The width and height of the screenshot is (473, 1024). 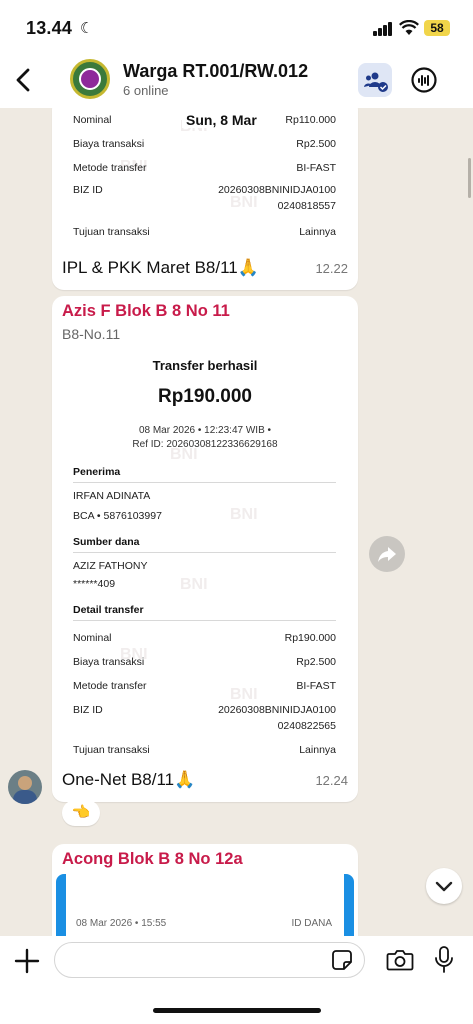 I want to click on message-reaction: 👈, so click(x=81, y=813).